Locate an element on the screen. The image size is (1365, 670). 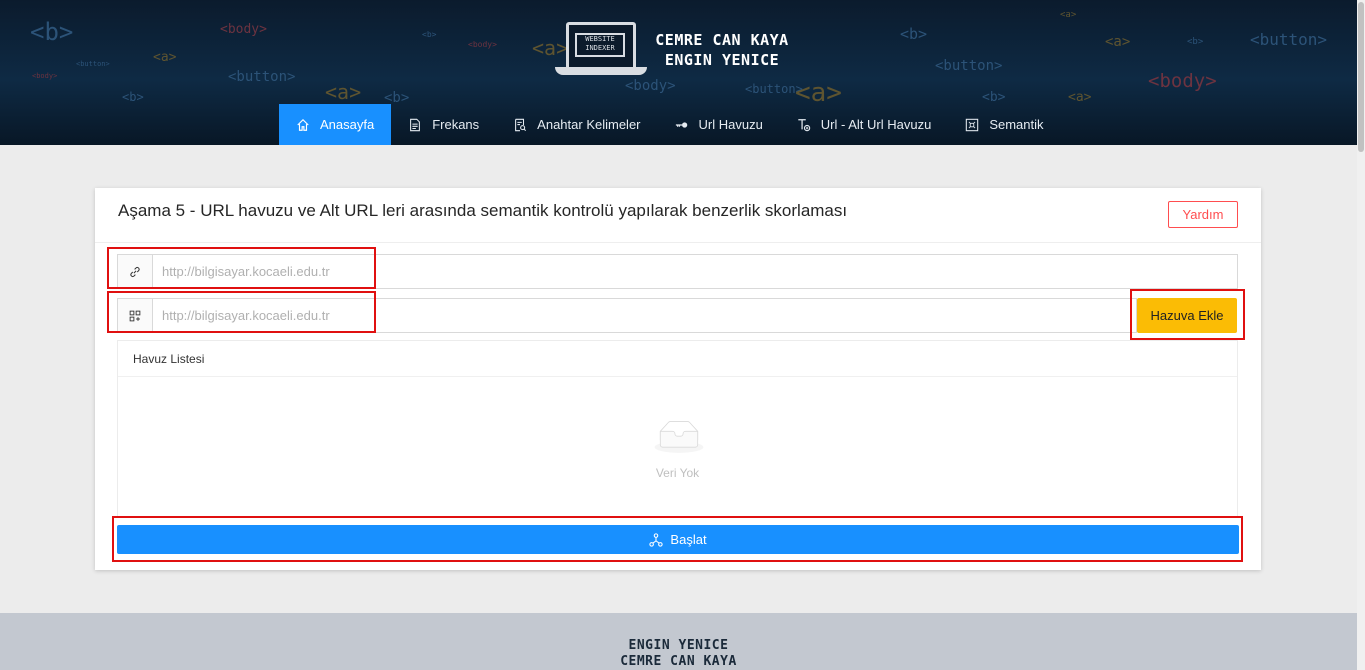
text-add-icon is located at coordinates (804, 124).